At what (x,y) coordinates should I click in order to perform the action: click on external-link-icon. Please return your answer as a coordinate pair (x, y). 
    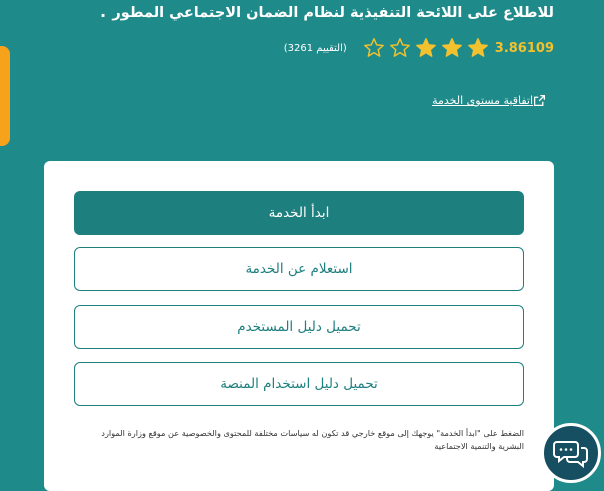
    Looking at the image, I should click on (539, 100).